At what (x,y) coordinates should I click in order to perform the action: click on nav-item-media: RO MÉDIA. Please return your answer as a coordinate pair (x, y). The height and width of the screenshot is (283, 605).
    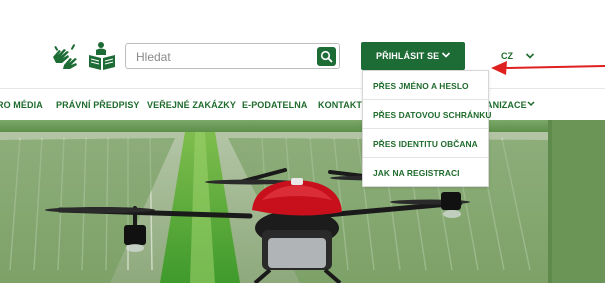
    Looking at the image, I should click on (21, 105).